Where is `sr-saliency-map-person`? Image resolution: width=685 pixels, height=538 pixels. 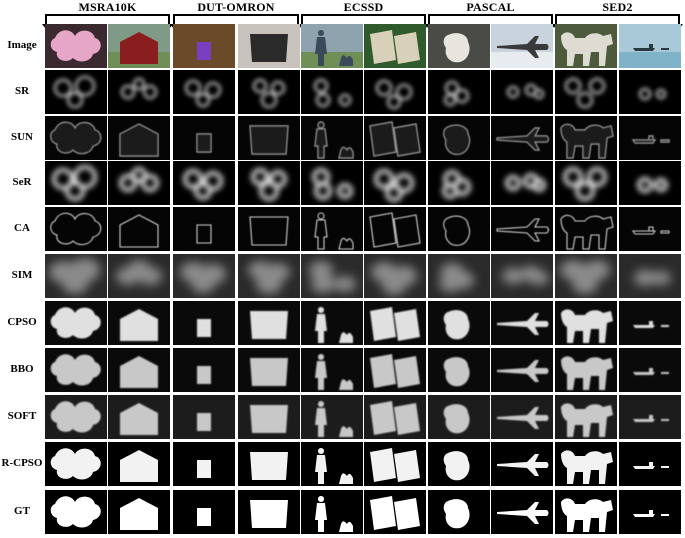
sr-saliency-map-person is located at coordinates (332, 93).